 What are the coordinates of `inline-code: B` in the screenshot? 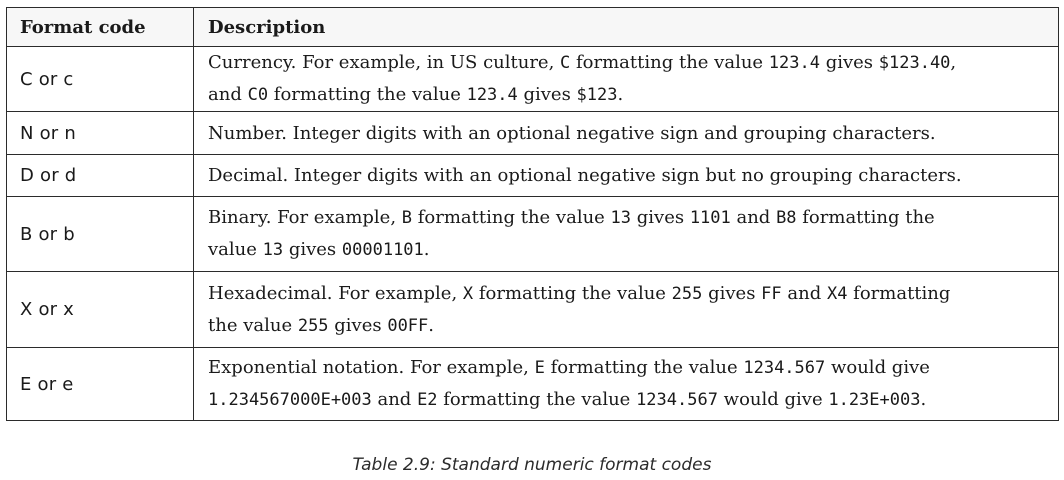 It's located at (407, 218).